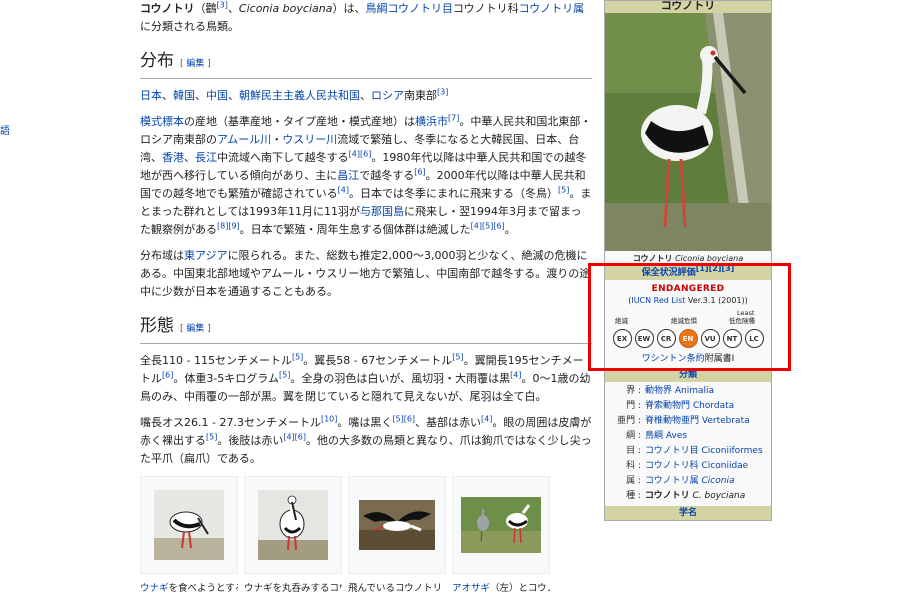 The image size is (900, 596). Describe the element at coordinates (387, 95) in the screenshot. I see `link-country: ロシア` at that location.